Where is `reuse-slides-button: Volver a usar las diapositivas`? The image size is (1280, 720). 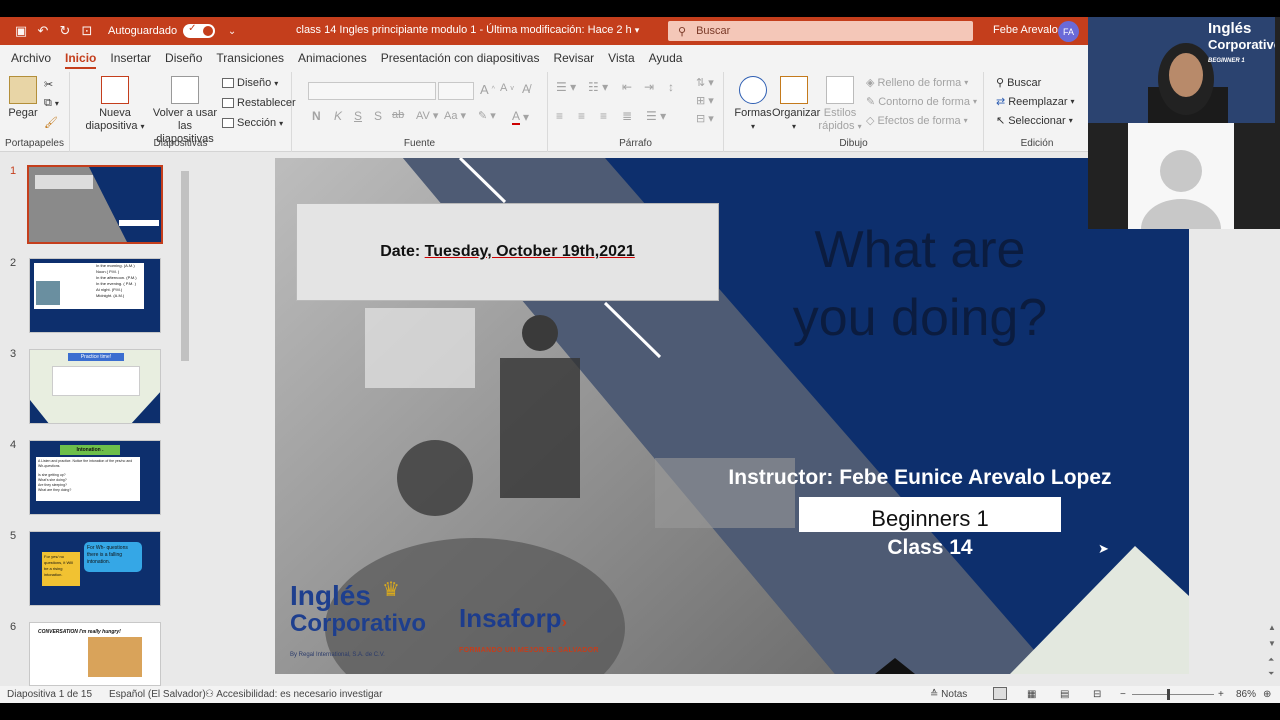
reuse-slides-button: Volver a usar las diapositivas is located at coordinates (185, 111).